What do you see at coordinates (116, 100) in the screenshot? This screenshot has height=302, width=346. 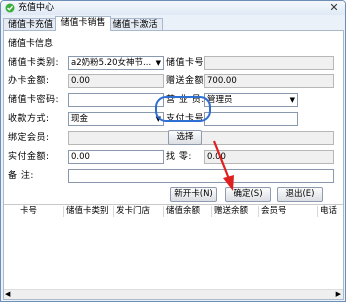 I see `password-field` at bounding box center [116, 100].